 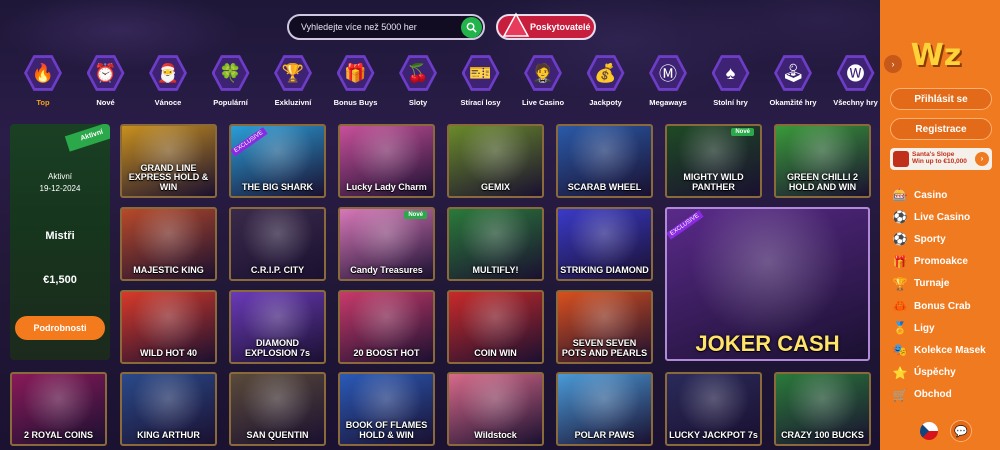 What do you see at coordinates (381, 27) in the screenshot?
I see `search-input` at bounding box center [381, 27].